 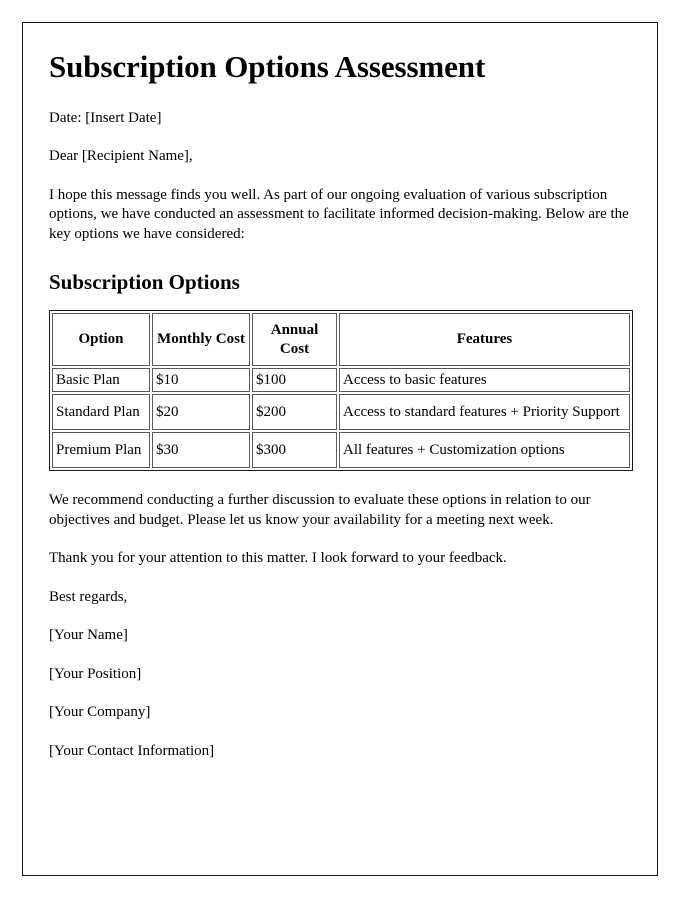 I want to click on section-heading-subscription-options: Subscription Options, so click(x=144, y=282).